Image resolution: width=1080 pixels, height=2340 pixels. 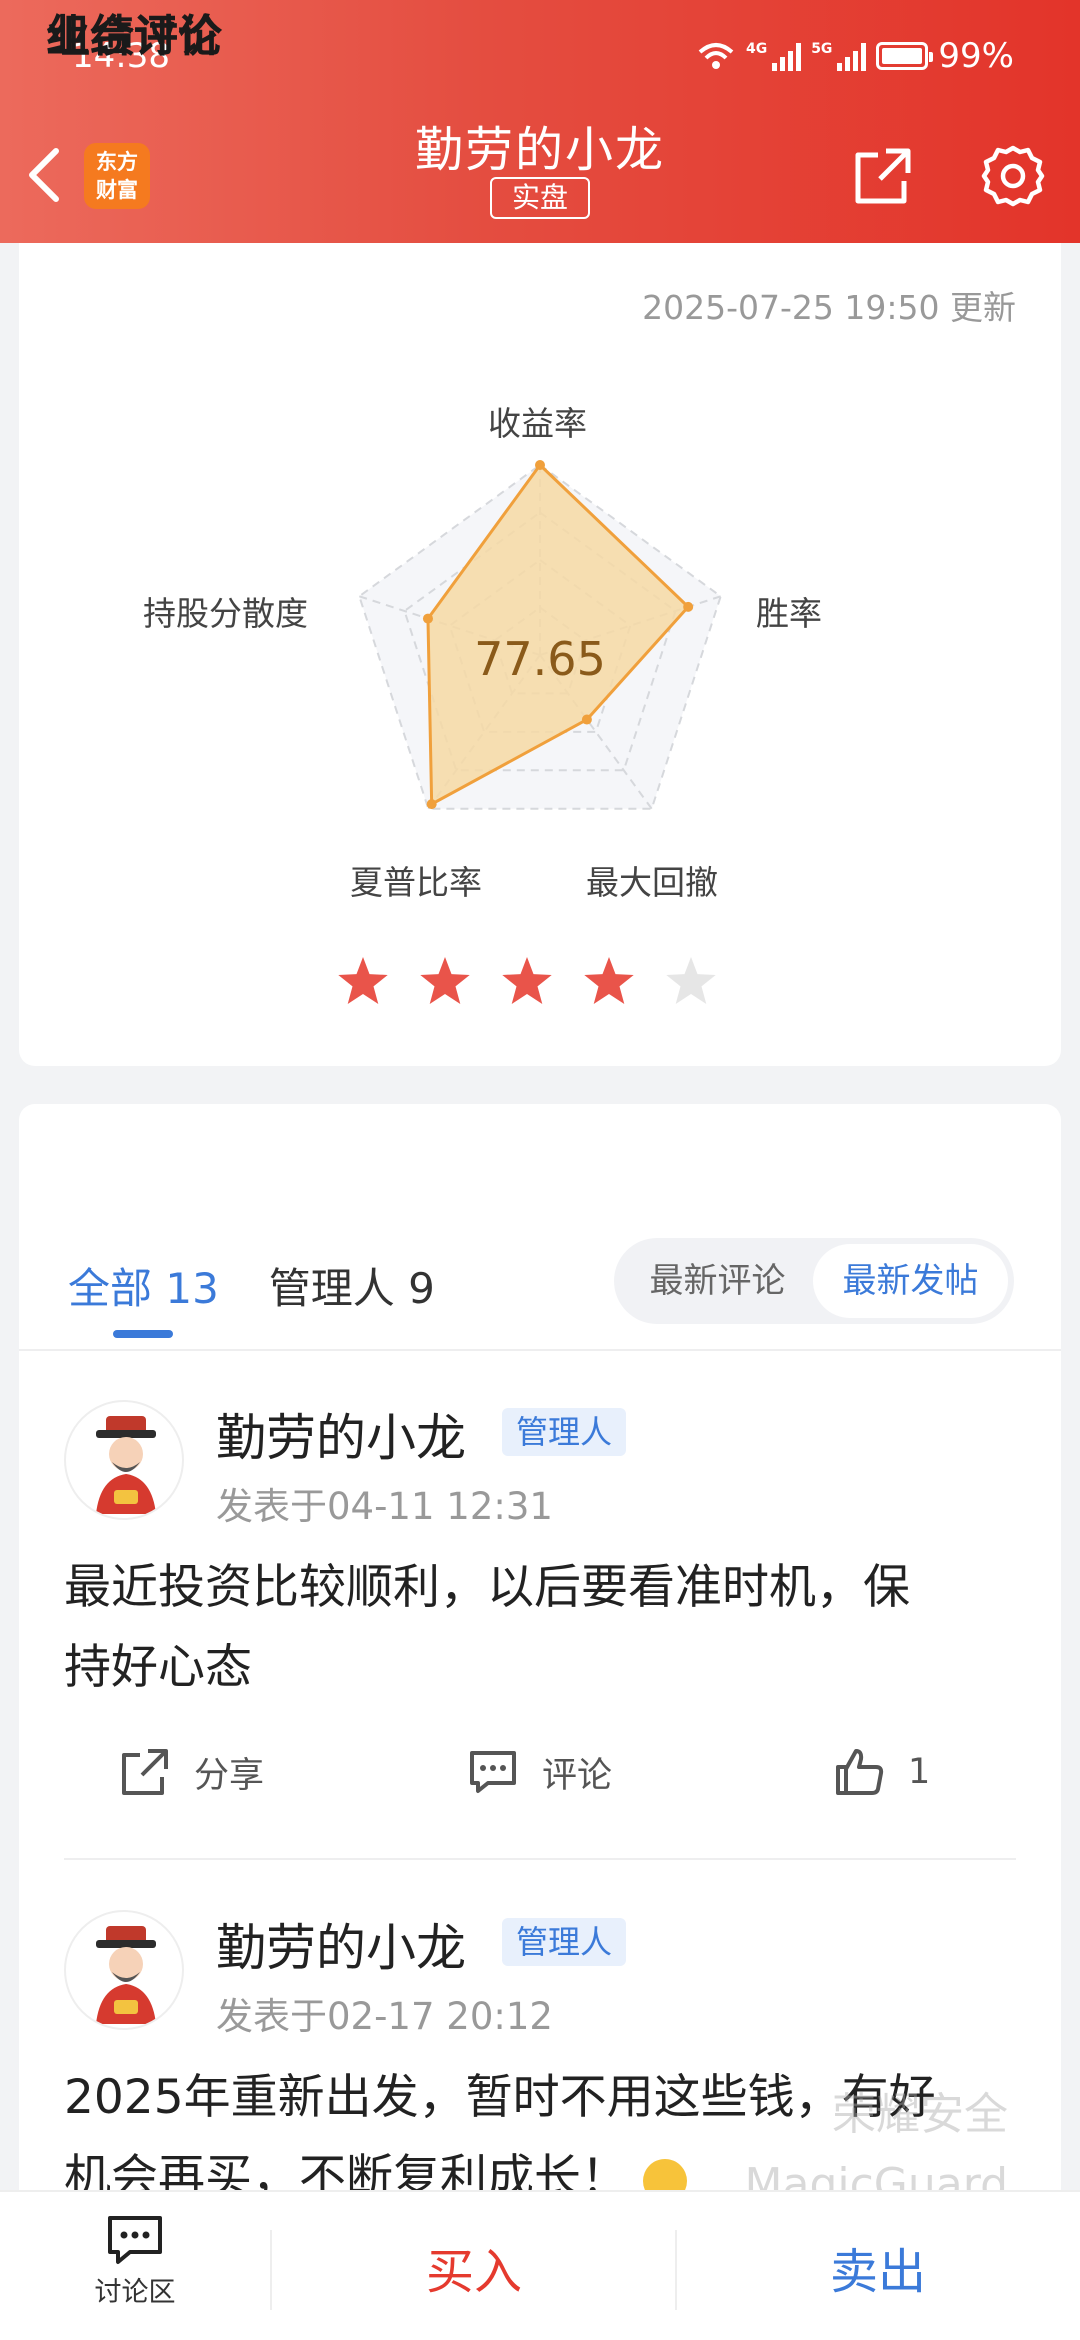 What do you see at coordinates (540, 659) in the screenshot?
I see `radar-score: 77.65` at bounding box center [540, 659].